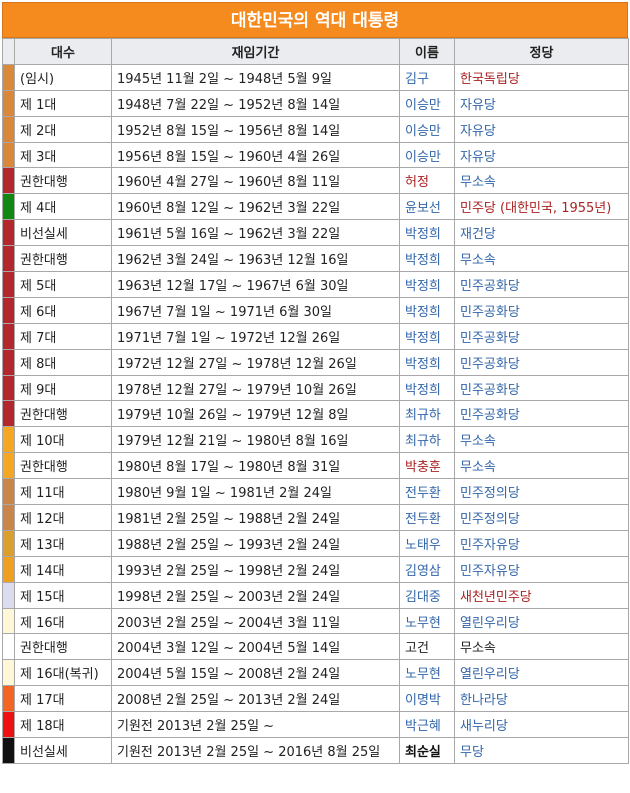 The image size is (630, 793). Describe the element at coordinates (541, 725) in the screenshot. I see `party-link: 새누리당` at that location.